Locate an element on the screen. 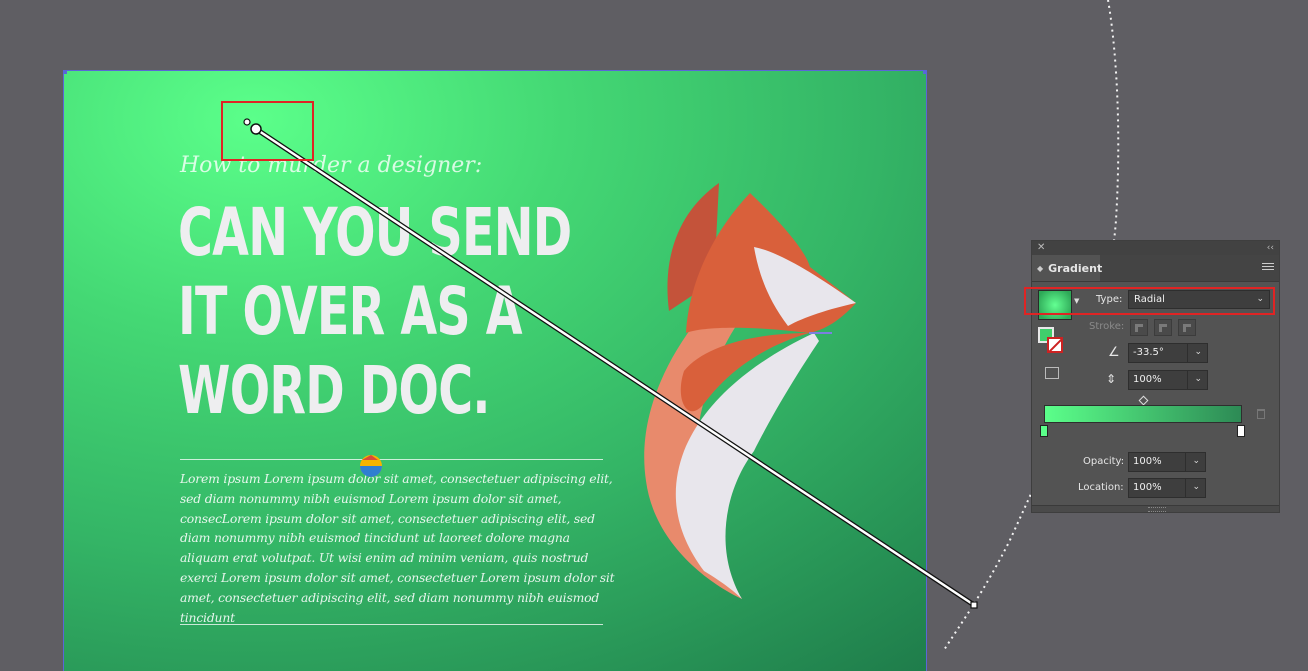 This screenshot has width=1308, height=671. highlight-box-type is located at coordinates (1149, 301).